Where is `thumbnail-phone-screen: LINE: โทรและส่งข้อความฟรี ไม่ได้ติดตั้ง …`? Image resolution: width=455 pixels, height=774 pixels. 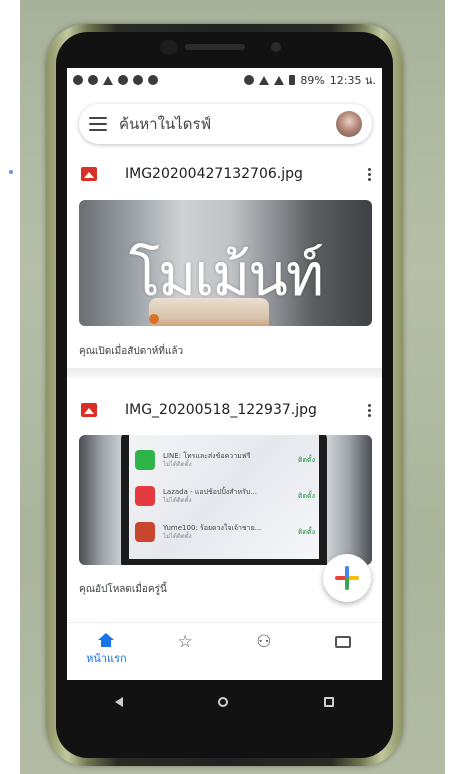
thumbnail-phone-screen: LINE: โทรและส่งข้อความฟรี ไม่ได้ติดตั้ง … is located at coordinates (224, 497).